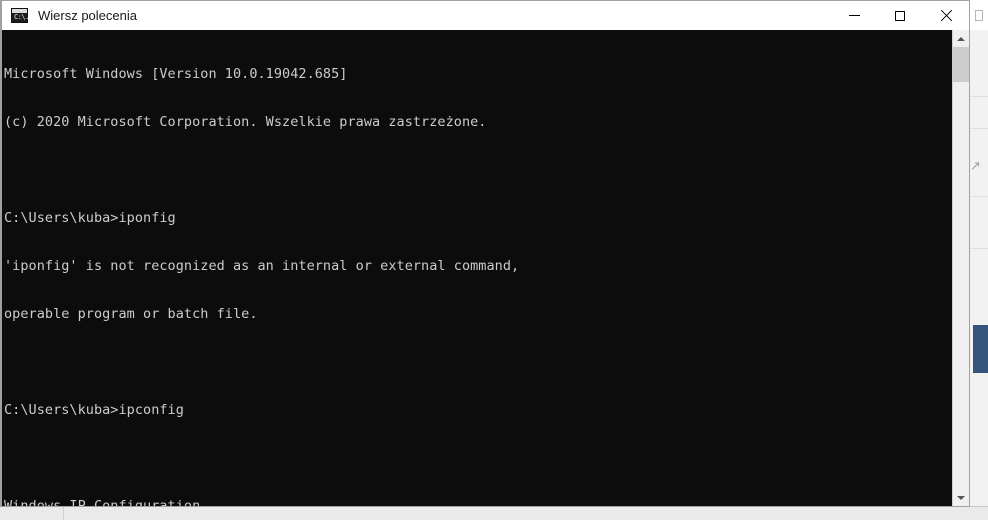 This screenshot has height=520, width=988. I want to click on background-accent-strip, so click(980, 349).